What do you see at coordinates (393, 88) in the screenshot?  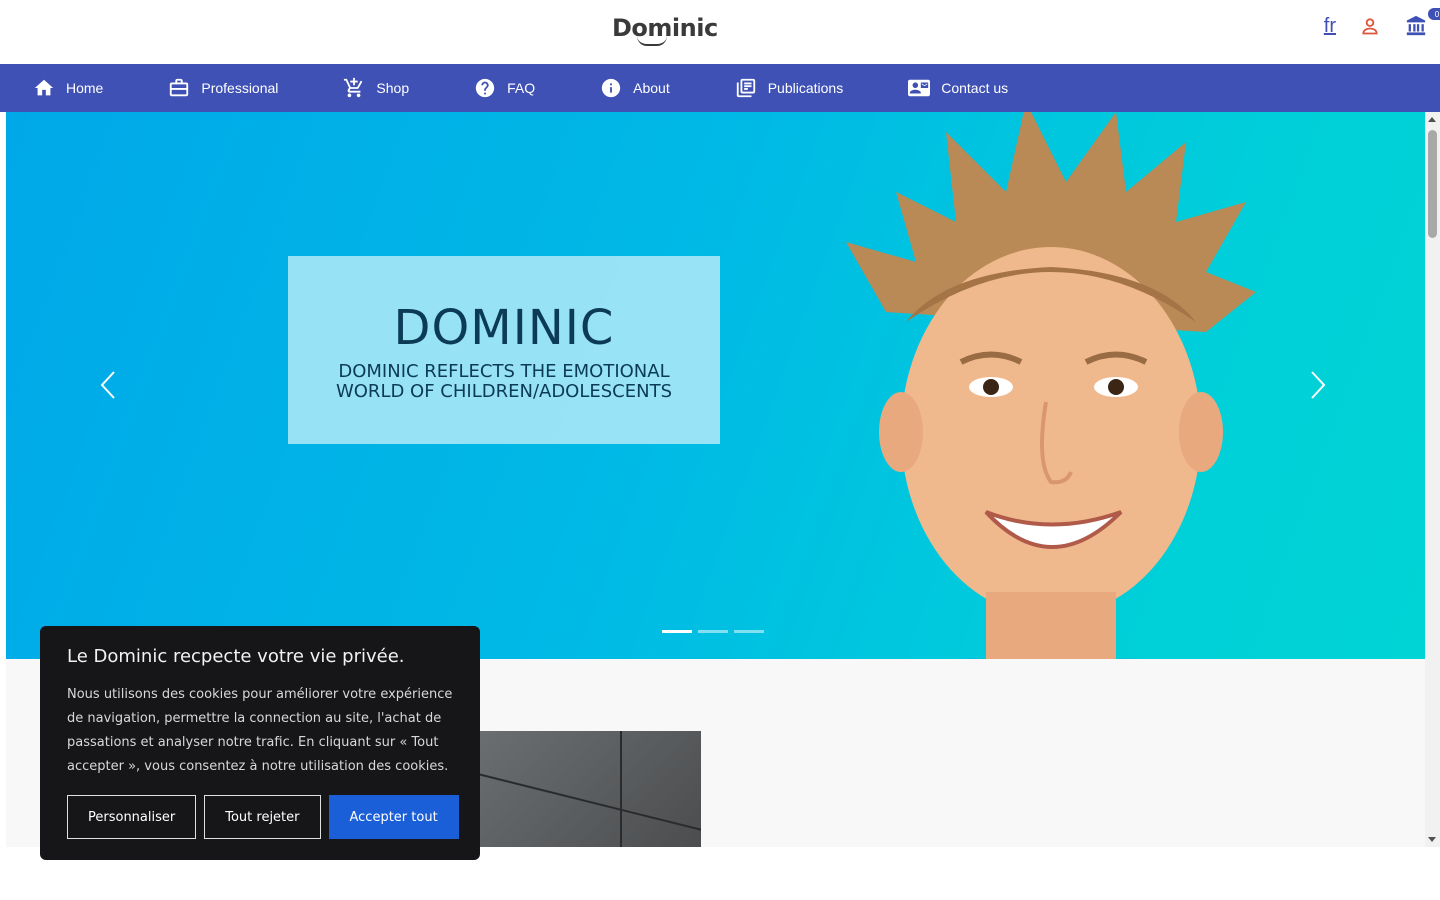 I see `nav-item-label: Shop` at bounding box center [393, 88].